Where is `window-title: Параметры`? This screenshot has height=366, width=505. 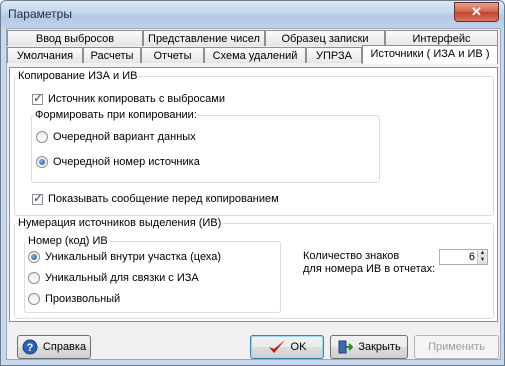 window-title: Параметры is located at coordinates (40, 14).